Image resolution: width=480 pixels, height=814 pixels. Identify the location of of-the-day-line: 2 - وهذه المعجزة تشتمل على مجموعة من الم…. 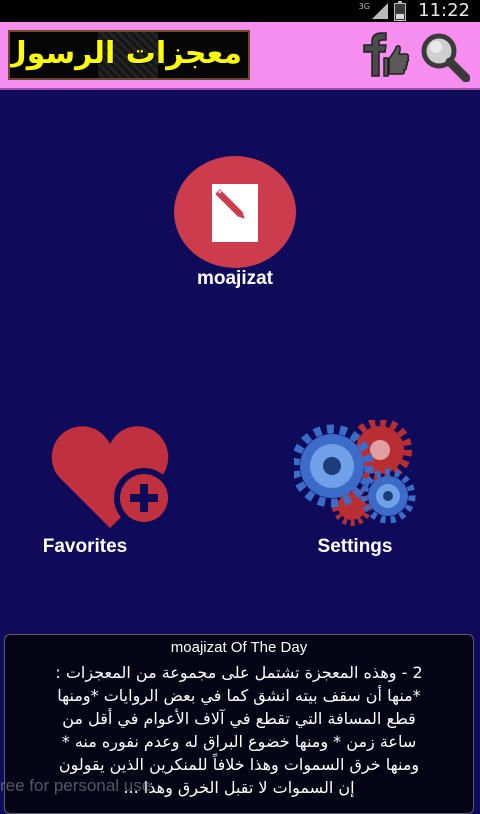
(239, 672).